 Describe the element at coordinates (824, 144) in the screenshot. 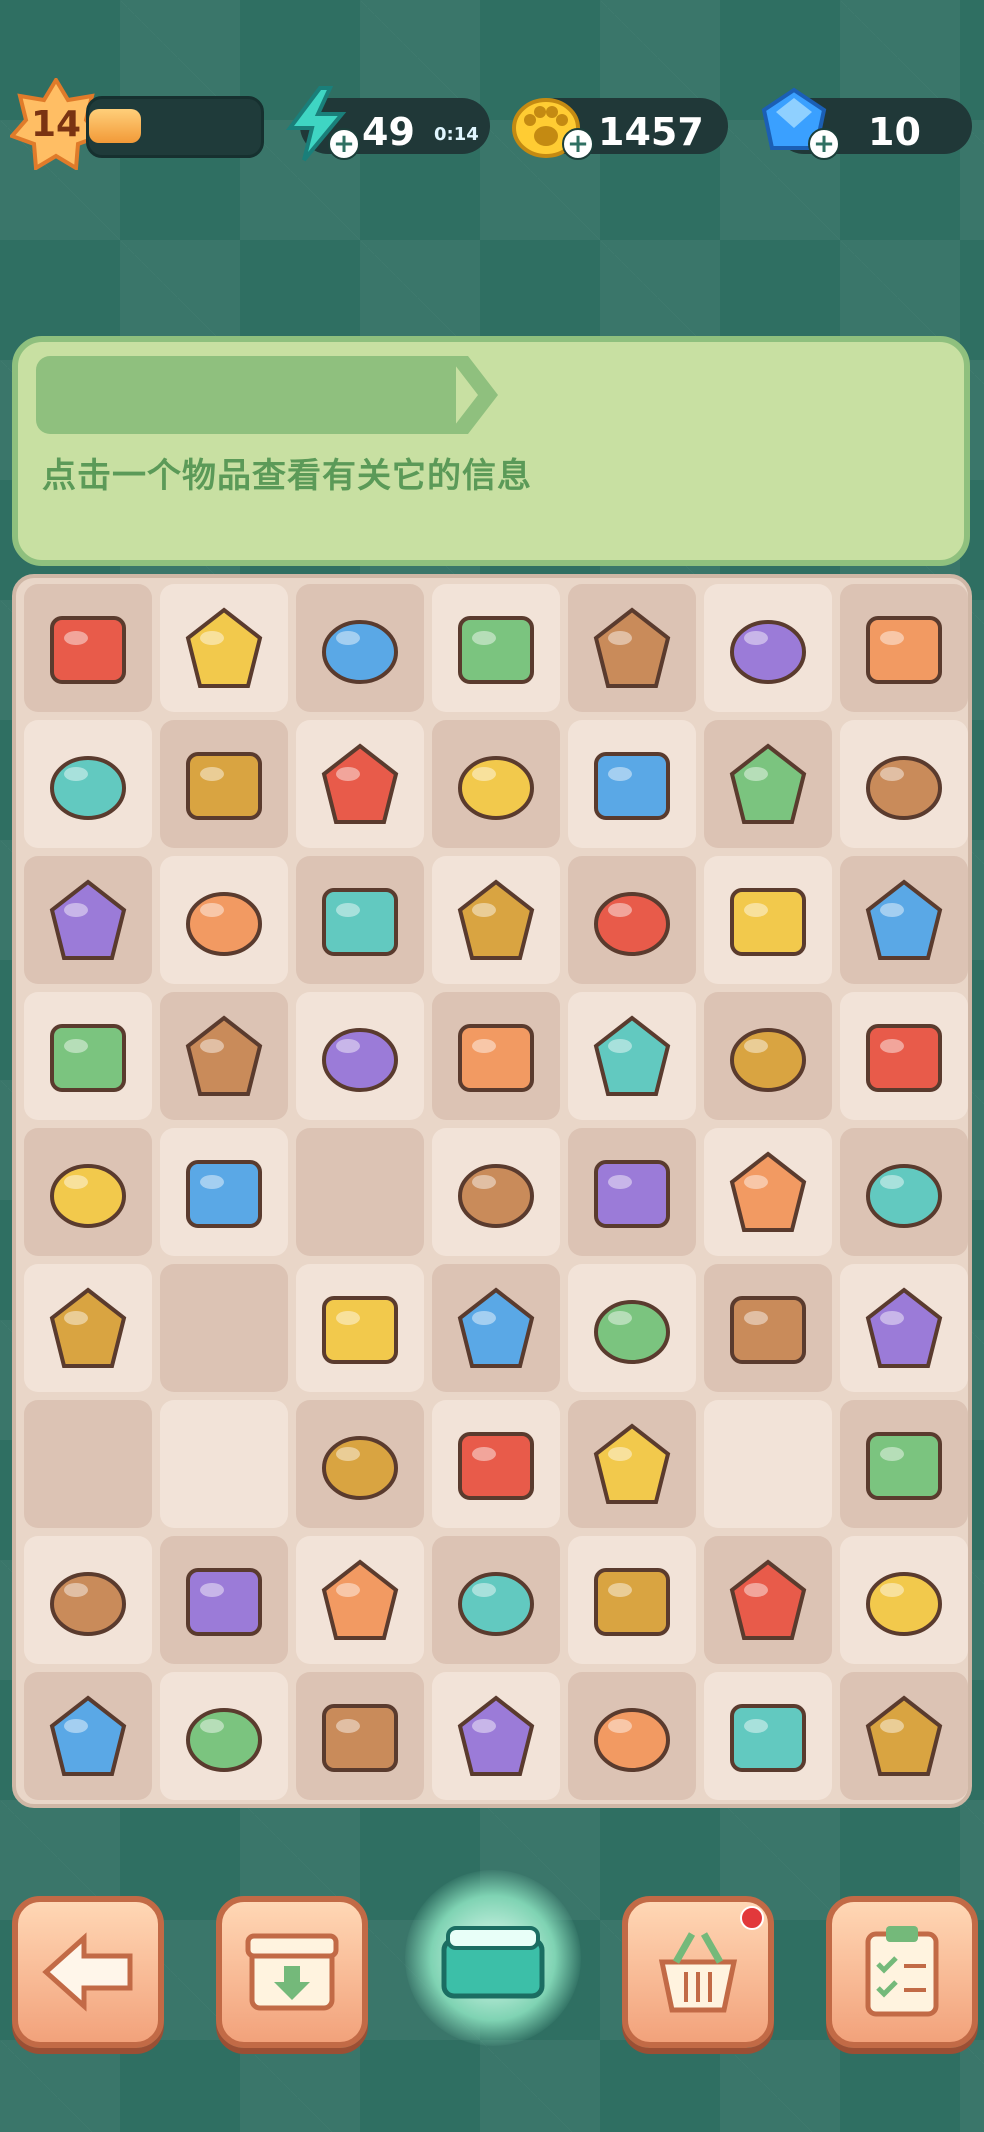

I see `add-gem-button: +` at that location.